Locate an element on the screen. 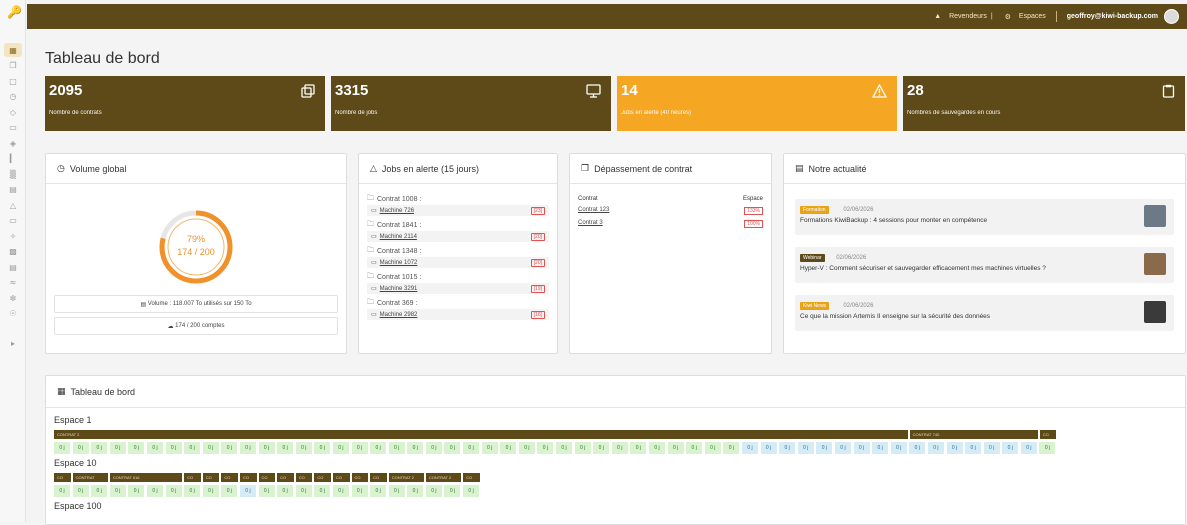 The image size is (1187, 525). layers-icon: ◈ is located at coordinates (13, 143).